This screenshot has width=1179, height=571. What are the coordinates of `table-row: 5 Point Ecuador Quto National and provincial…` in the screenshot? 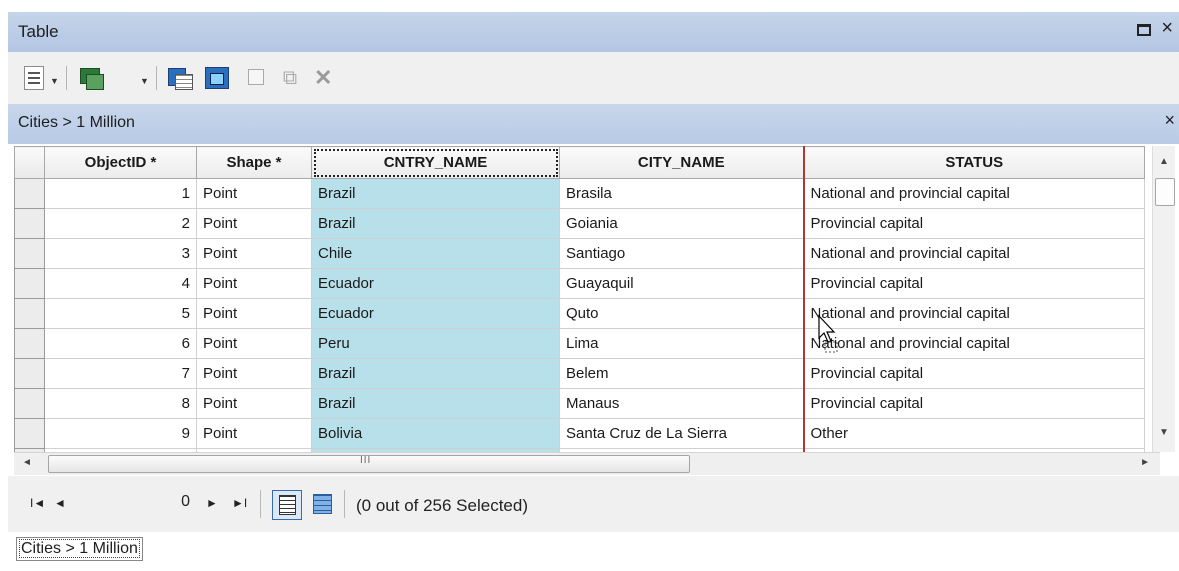 It's located at (579, 313).